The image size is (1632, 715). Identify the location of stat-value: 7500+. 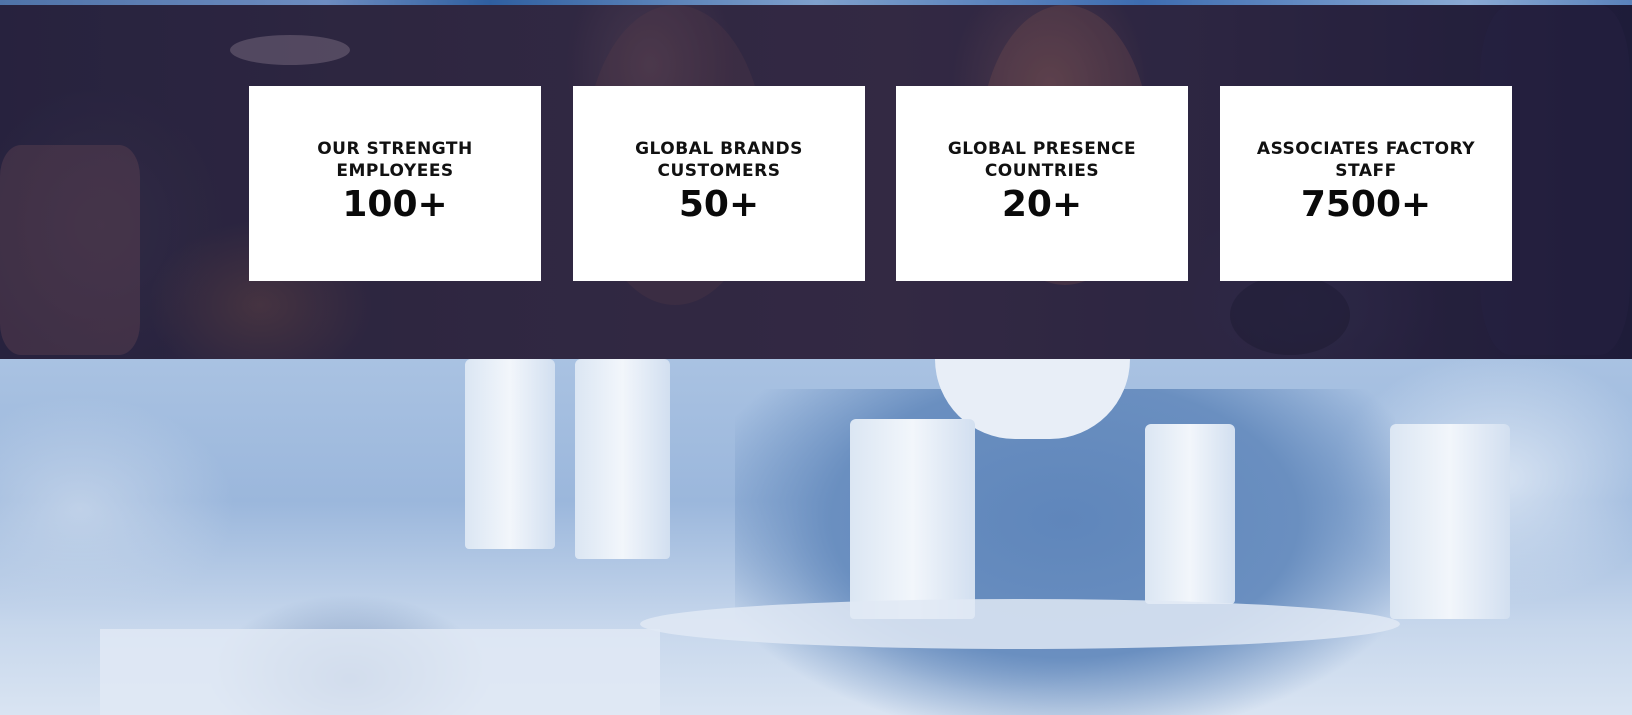
(1366, 204).